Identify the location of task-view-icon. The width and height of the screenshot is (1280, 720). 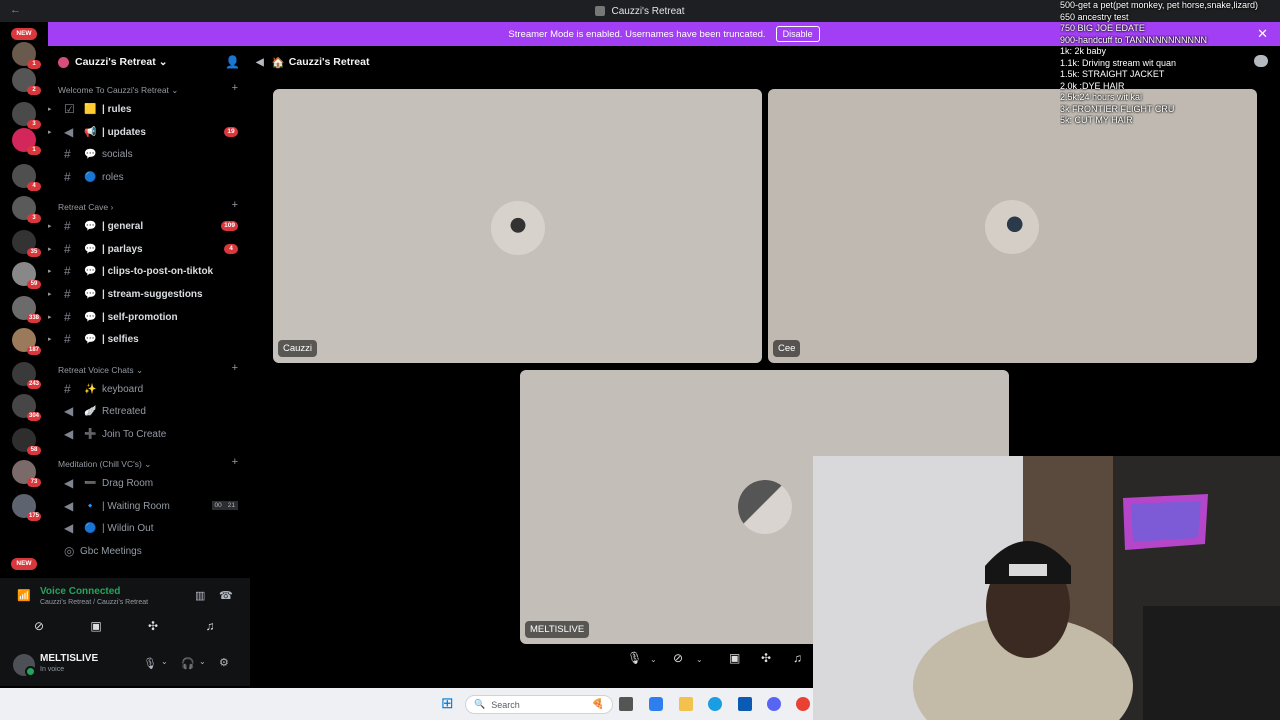
(626, 704).